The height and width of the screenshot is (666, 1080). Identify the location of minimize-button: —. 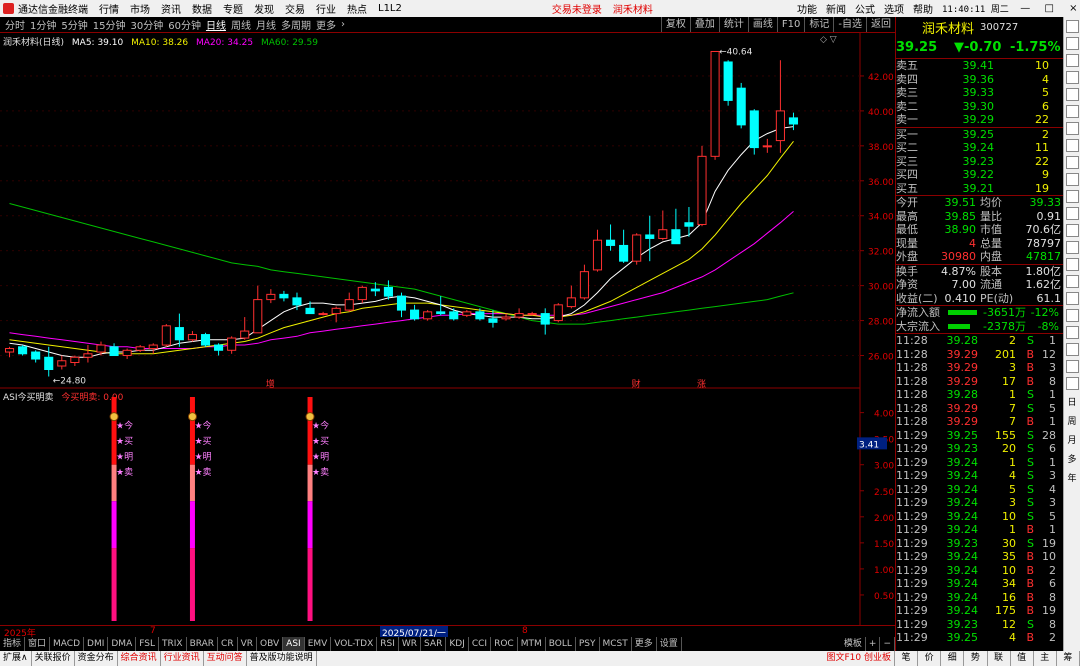
(1025, 8).